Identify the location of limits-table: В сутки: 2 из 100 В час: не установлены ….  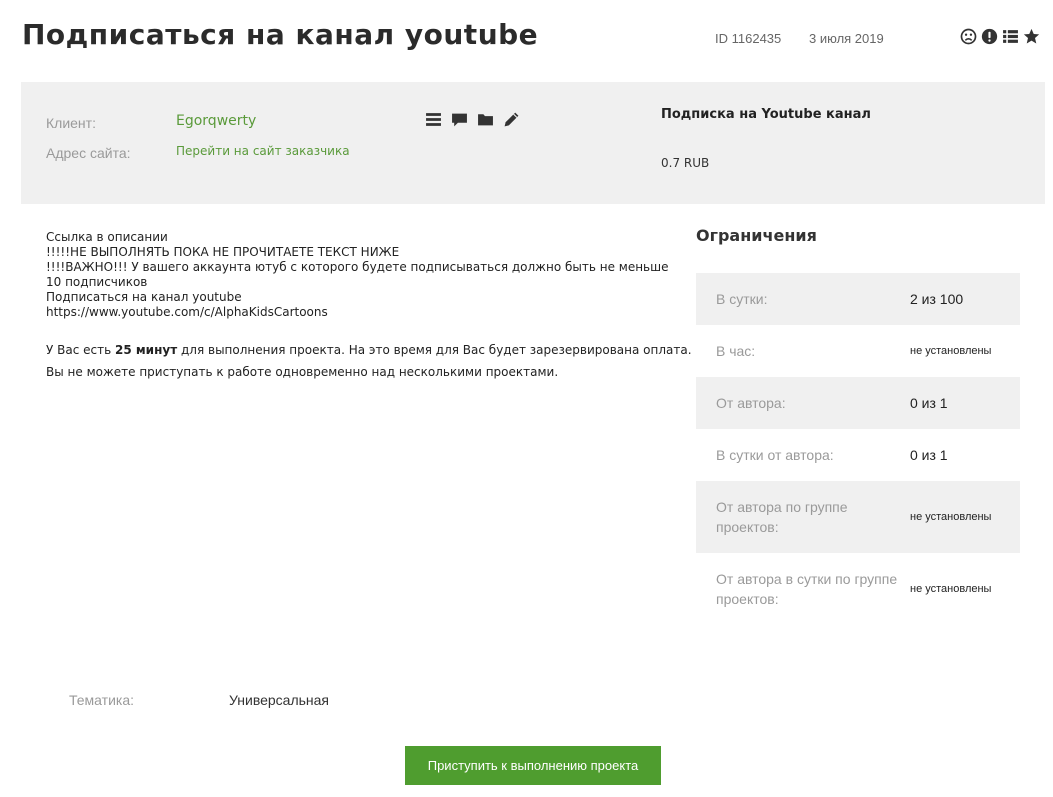
(858, 449).